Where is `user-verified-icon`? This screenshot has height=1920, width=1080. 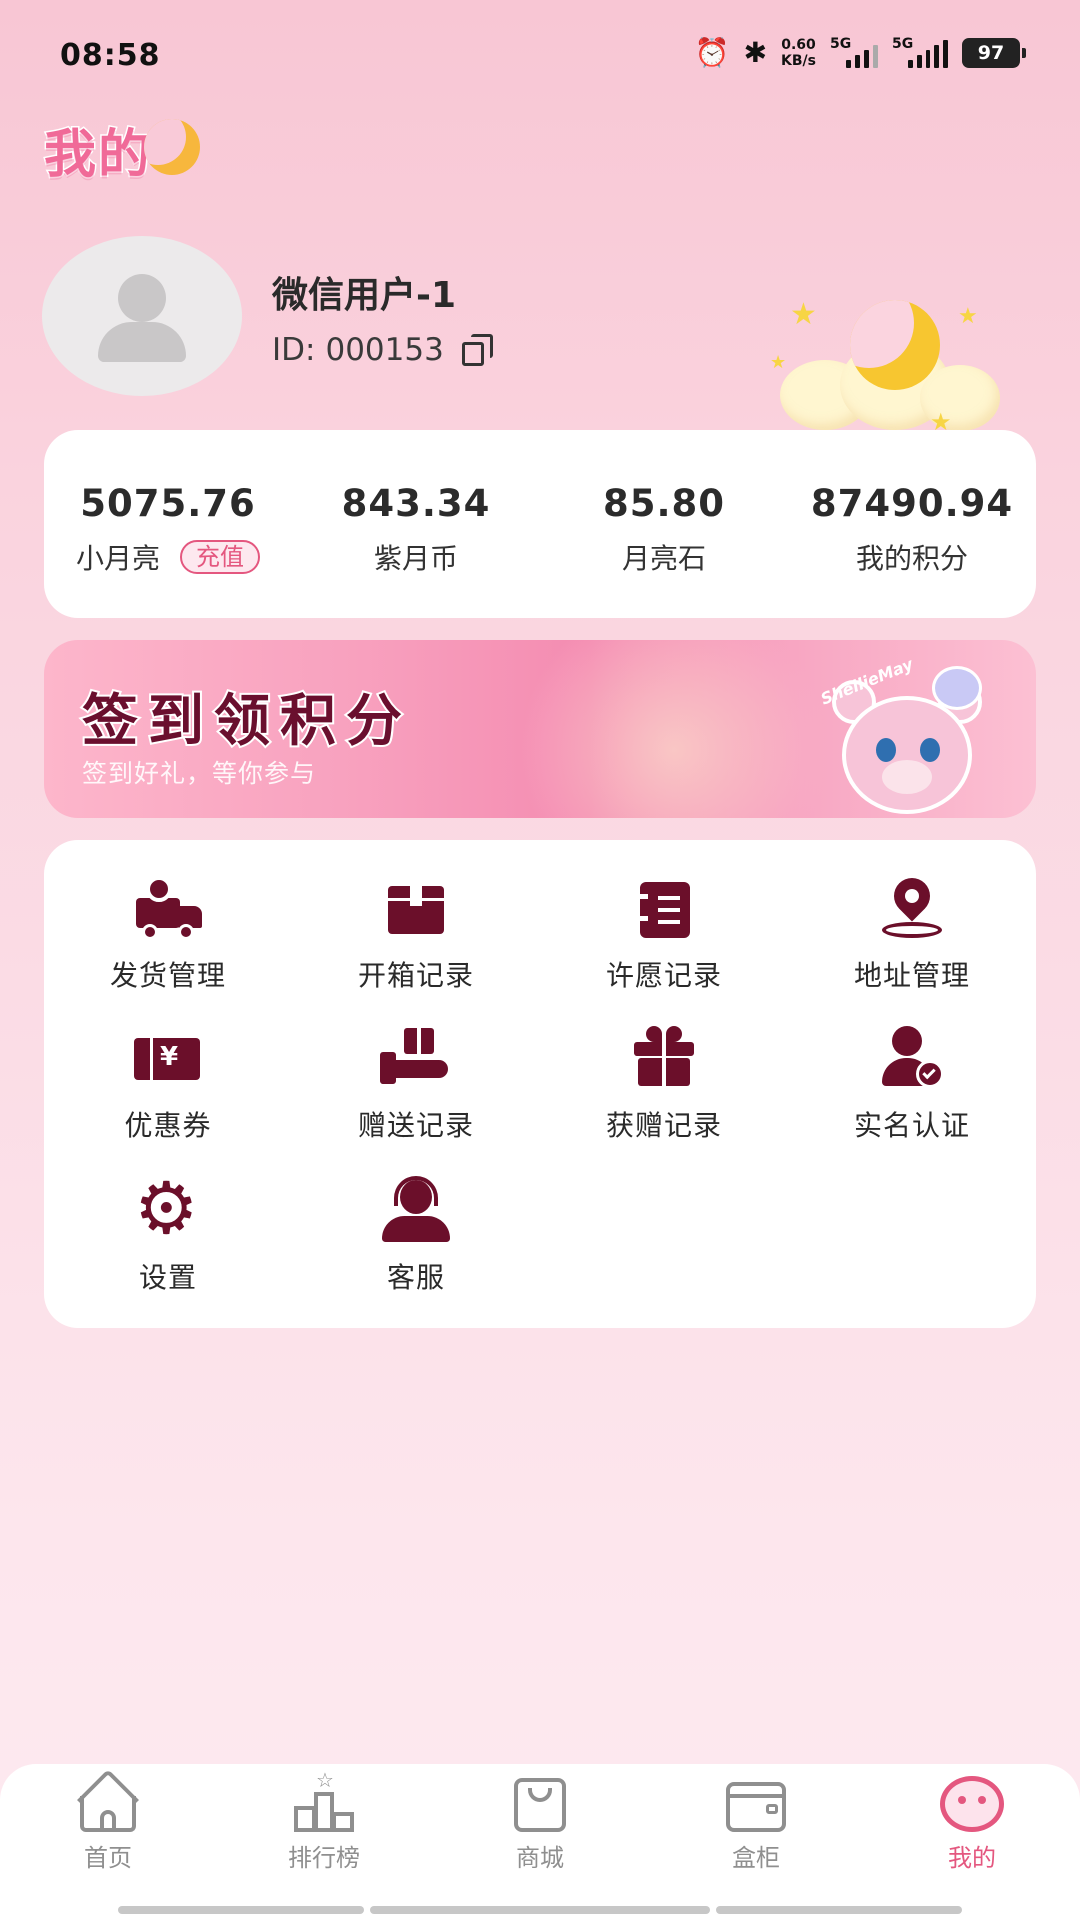 user-verified-icon is located at coordinates (912, 1058).